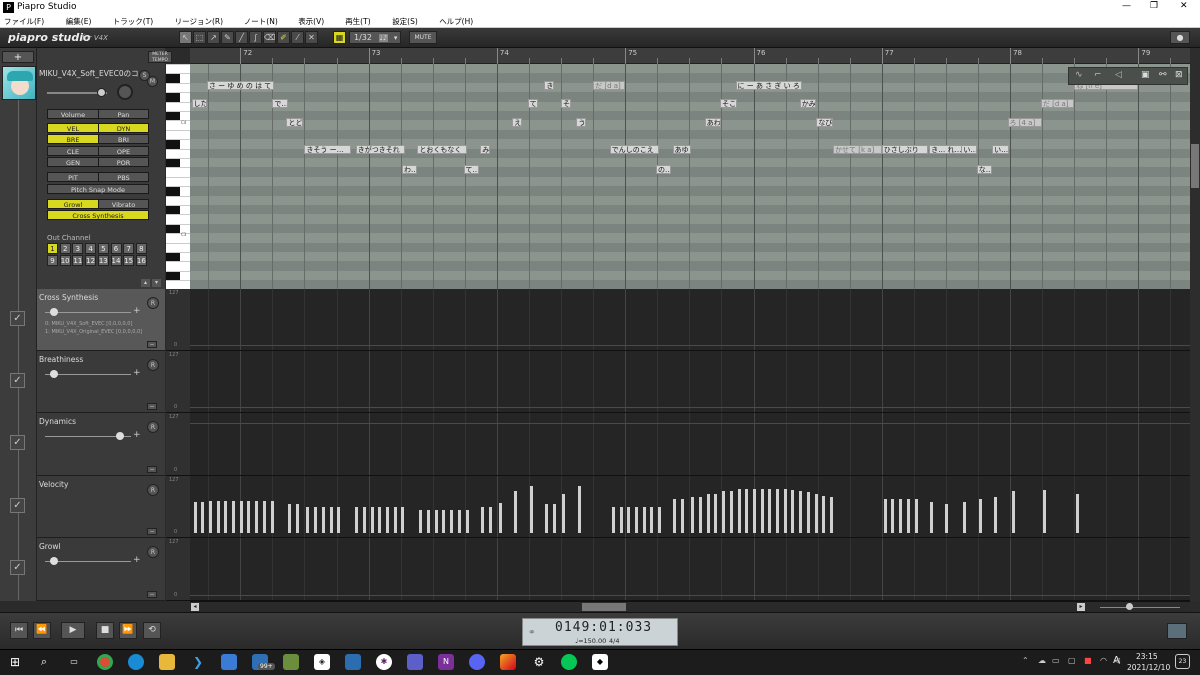  Describe the element at coordinates (1180, 37) in the screenshot. I see `record-indicator-icon: ●` at that location.